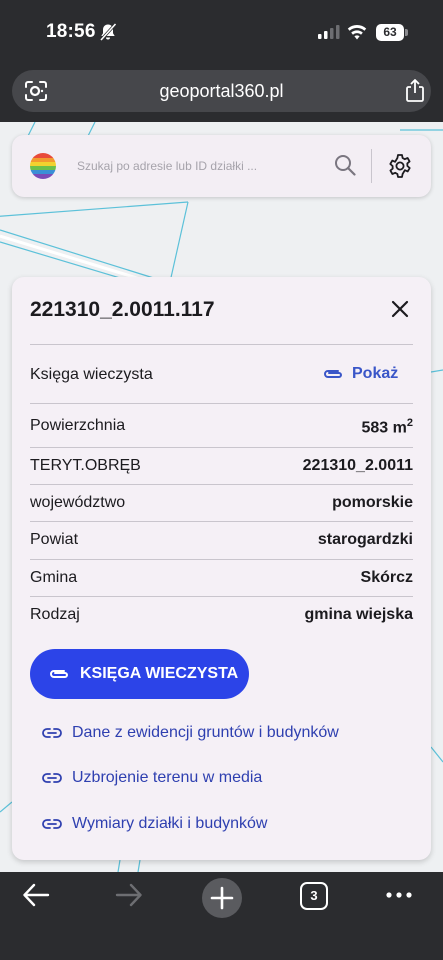 The width and height of the screenshot is (443, 960). I want to click on county-label: Powiat, so click(54, 539).